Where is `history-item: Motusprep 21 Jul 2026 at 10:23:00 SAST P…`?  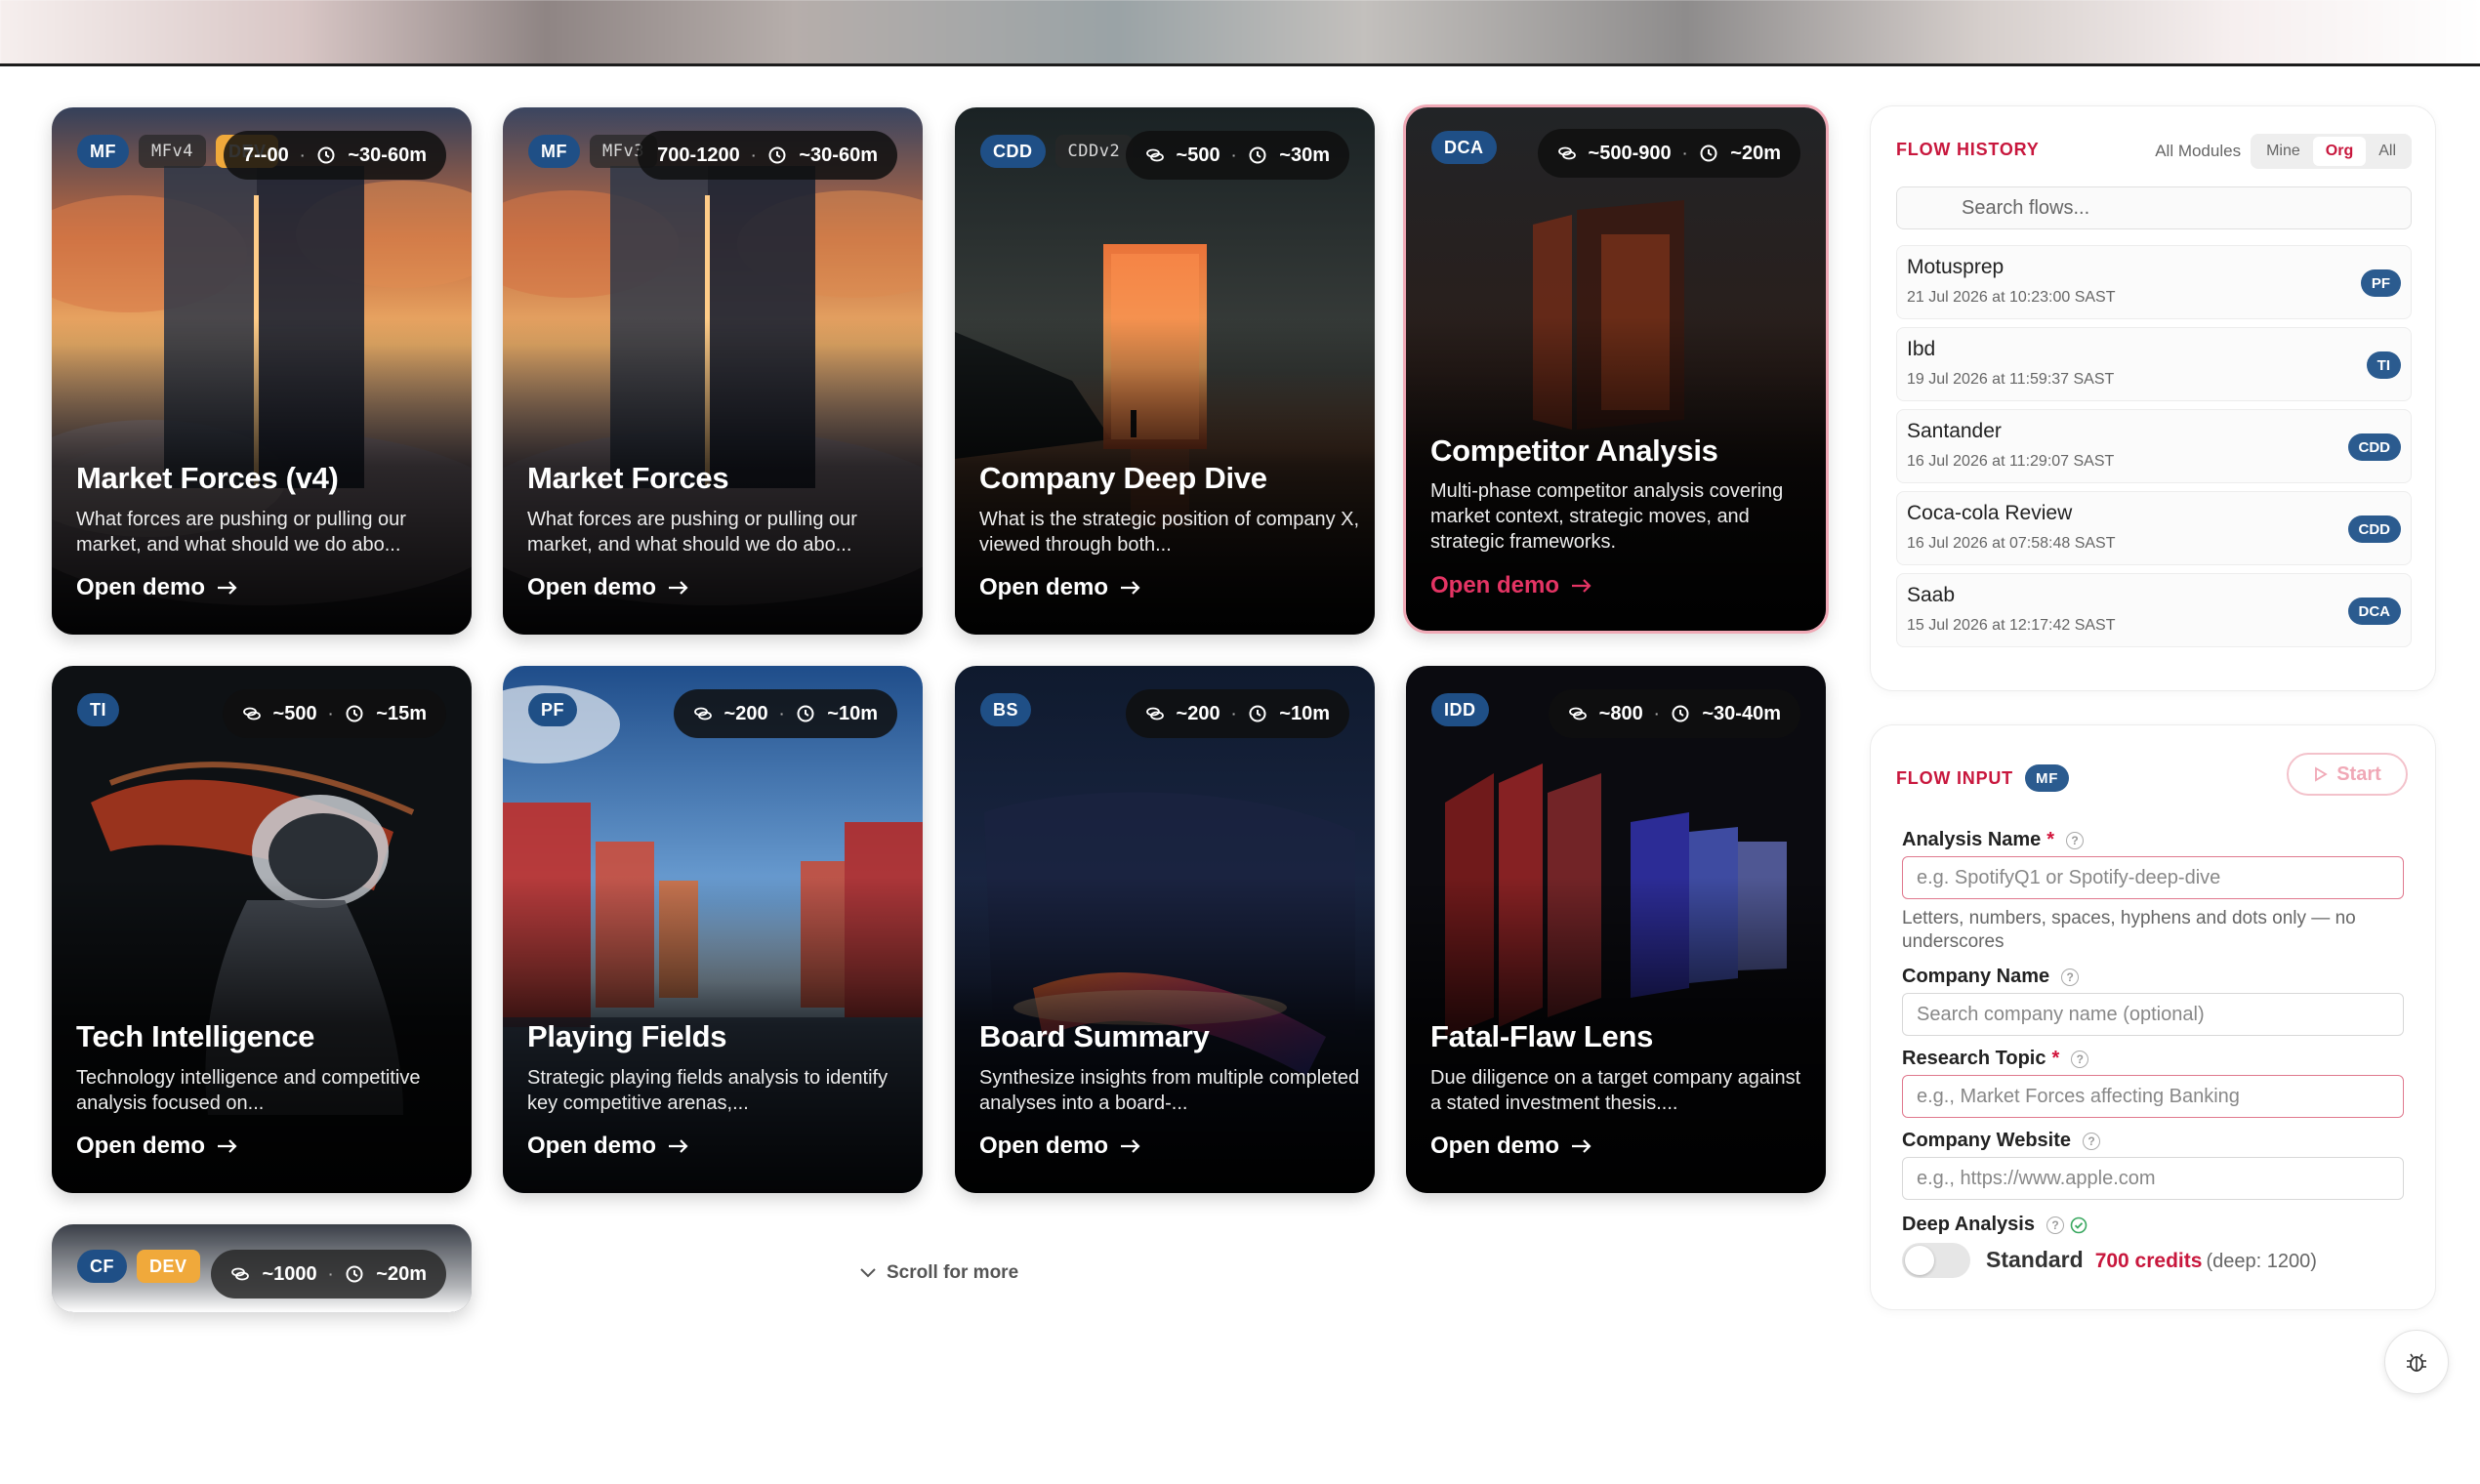
history-item: Motusprep 21 Jul 2026 at 10:23:00 SAST P… is located at coordinates (2154, 282).